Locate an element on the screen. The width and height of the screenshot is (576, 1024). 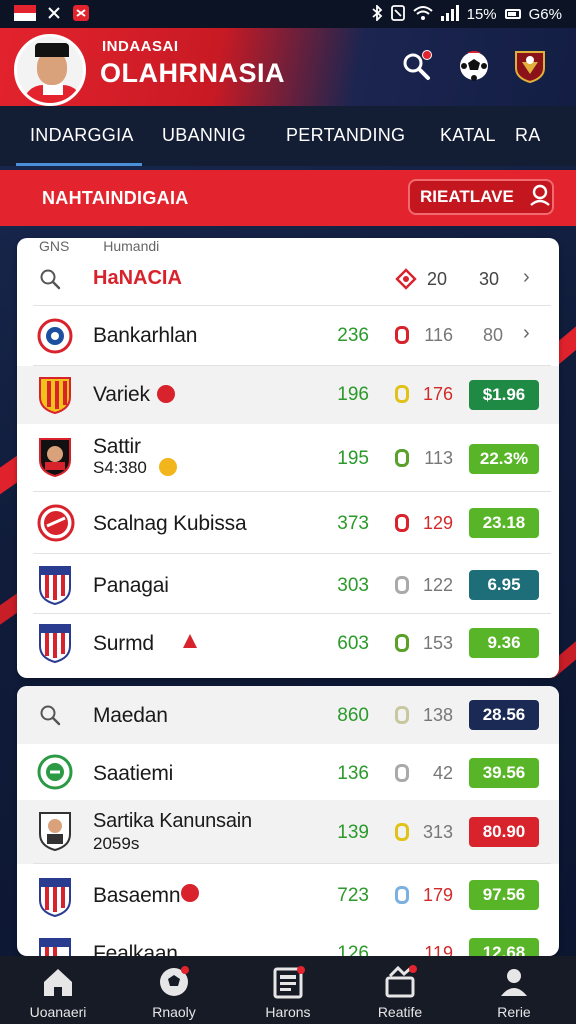
team-name: Basaemn is located at coordinates (137, 895).